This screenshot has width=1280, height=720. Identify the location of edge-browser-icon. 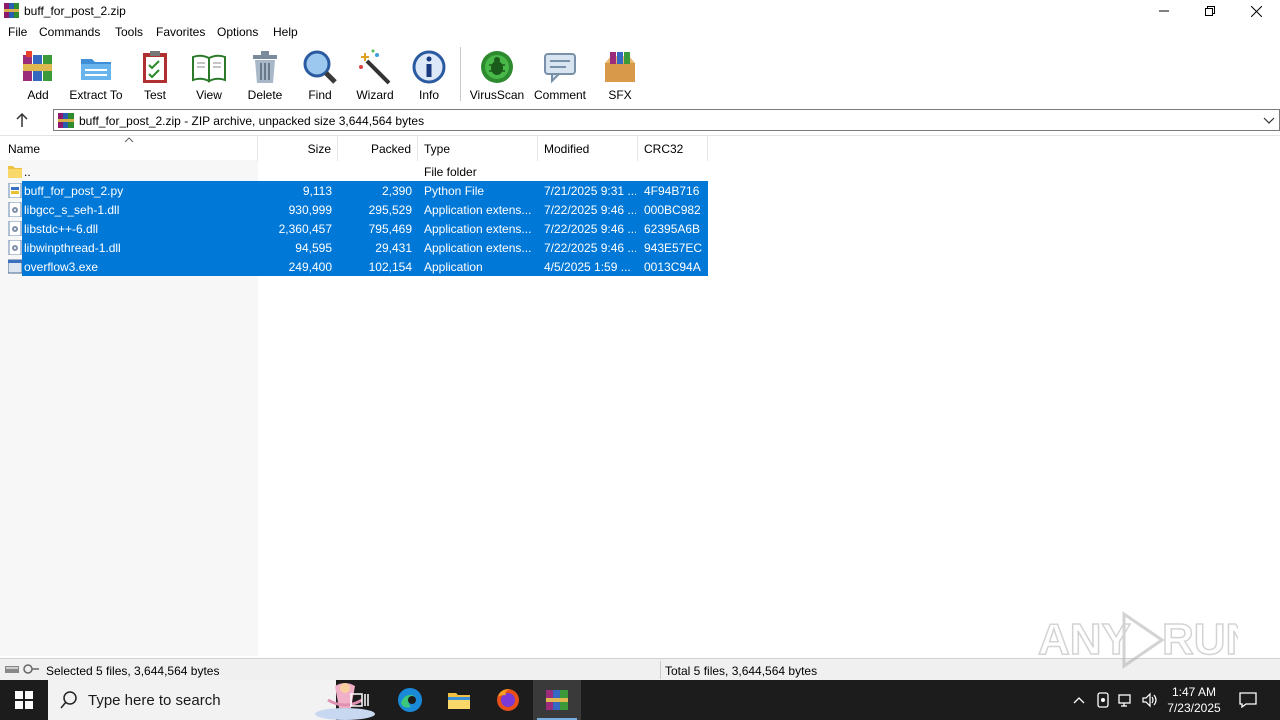
(410, 700).